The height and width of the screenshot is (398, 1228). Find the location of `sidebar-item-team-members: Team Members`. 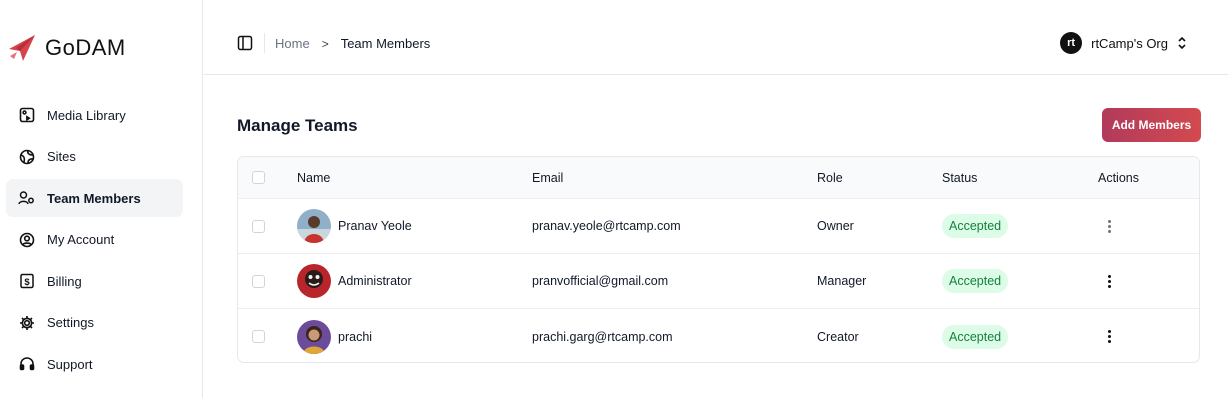

sidebar-item-team-members: Team Members is located at coordinates (94, 198).